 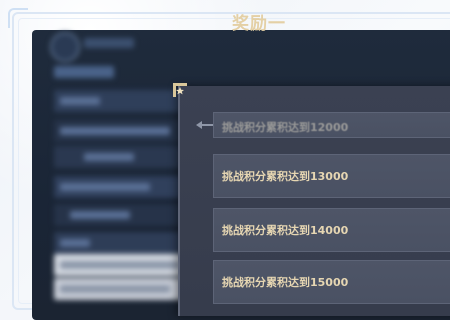 What do you see at coordinates (285, 282) in the screenshot?
I see `reward-item-label: 挑战积分累积达到15000` at bounding box center [285, 282].